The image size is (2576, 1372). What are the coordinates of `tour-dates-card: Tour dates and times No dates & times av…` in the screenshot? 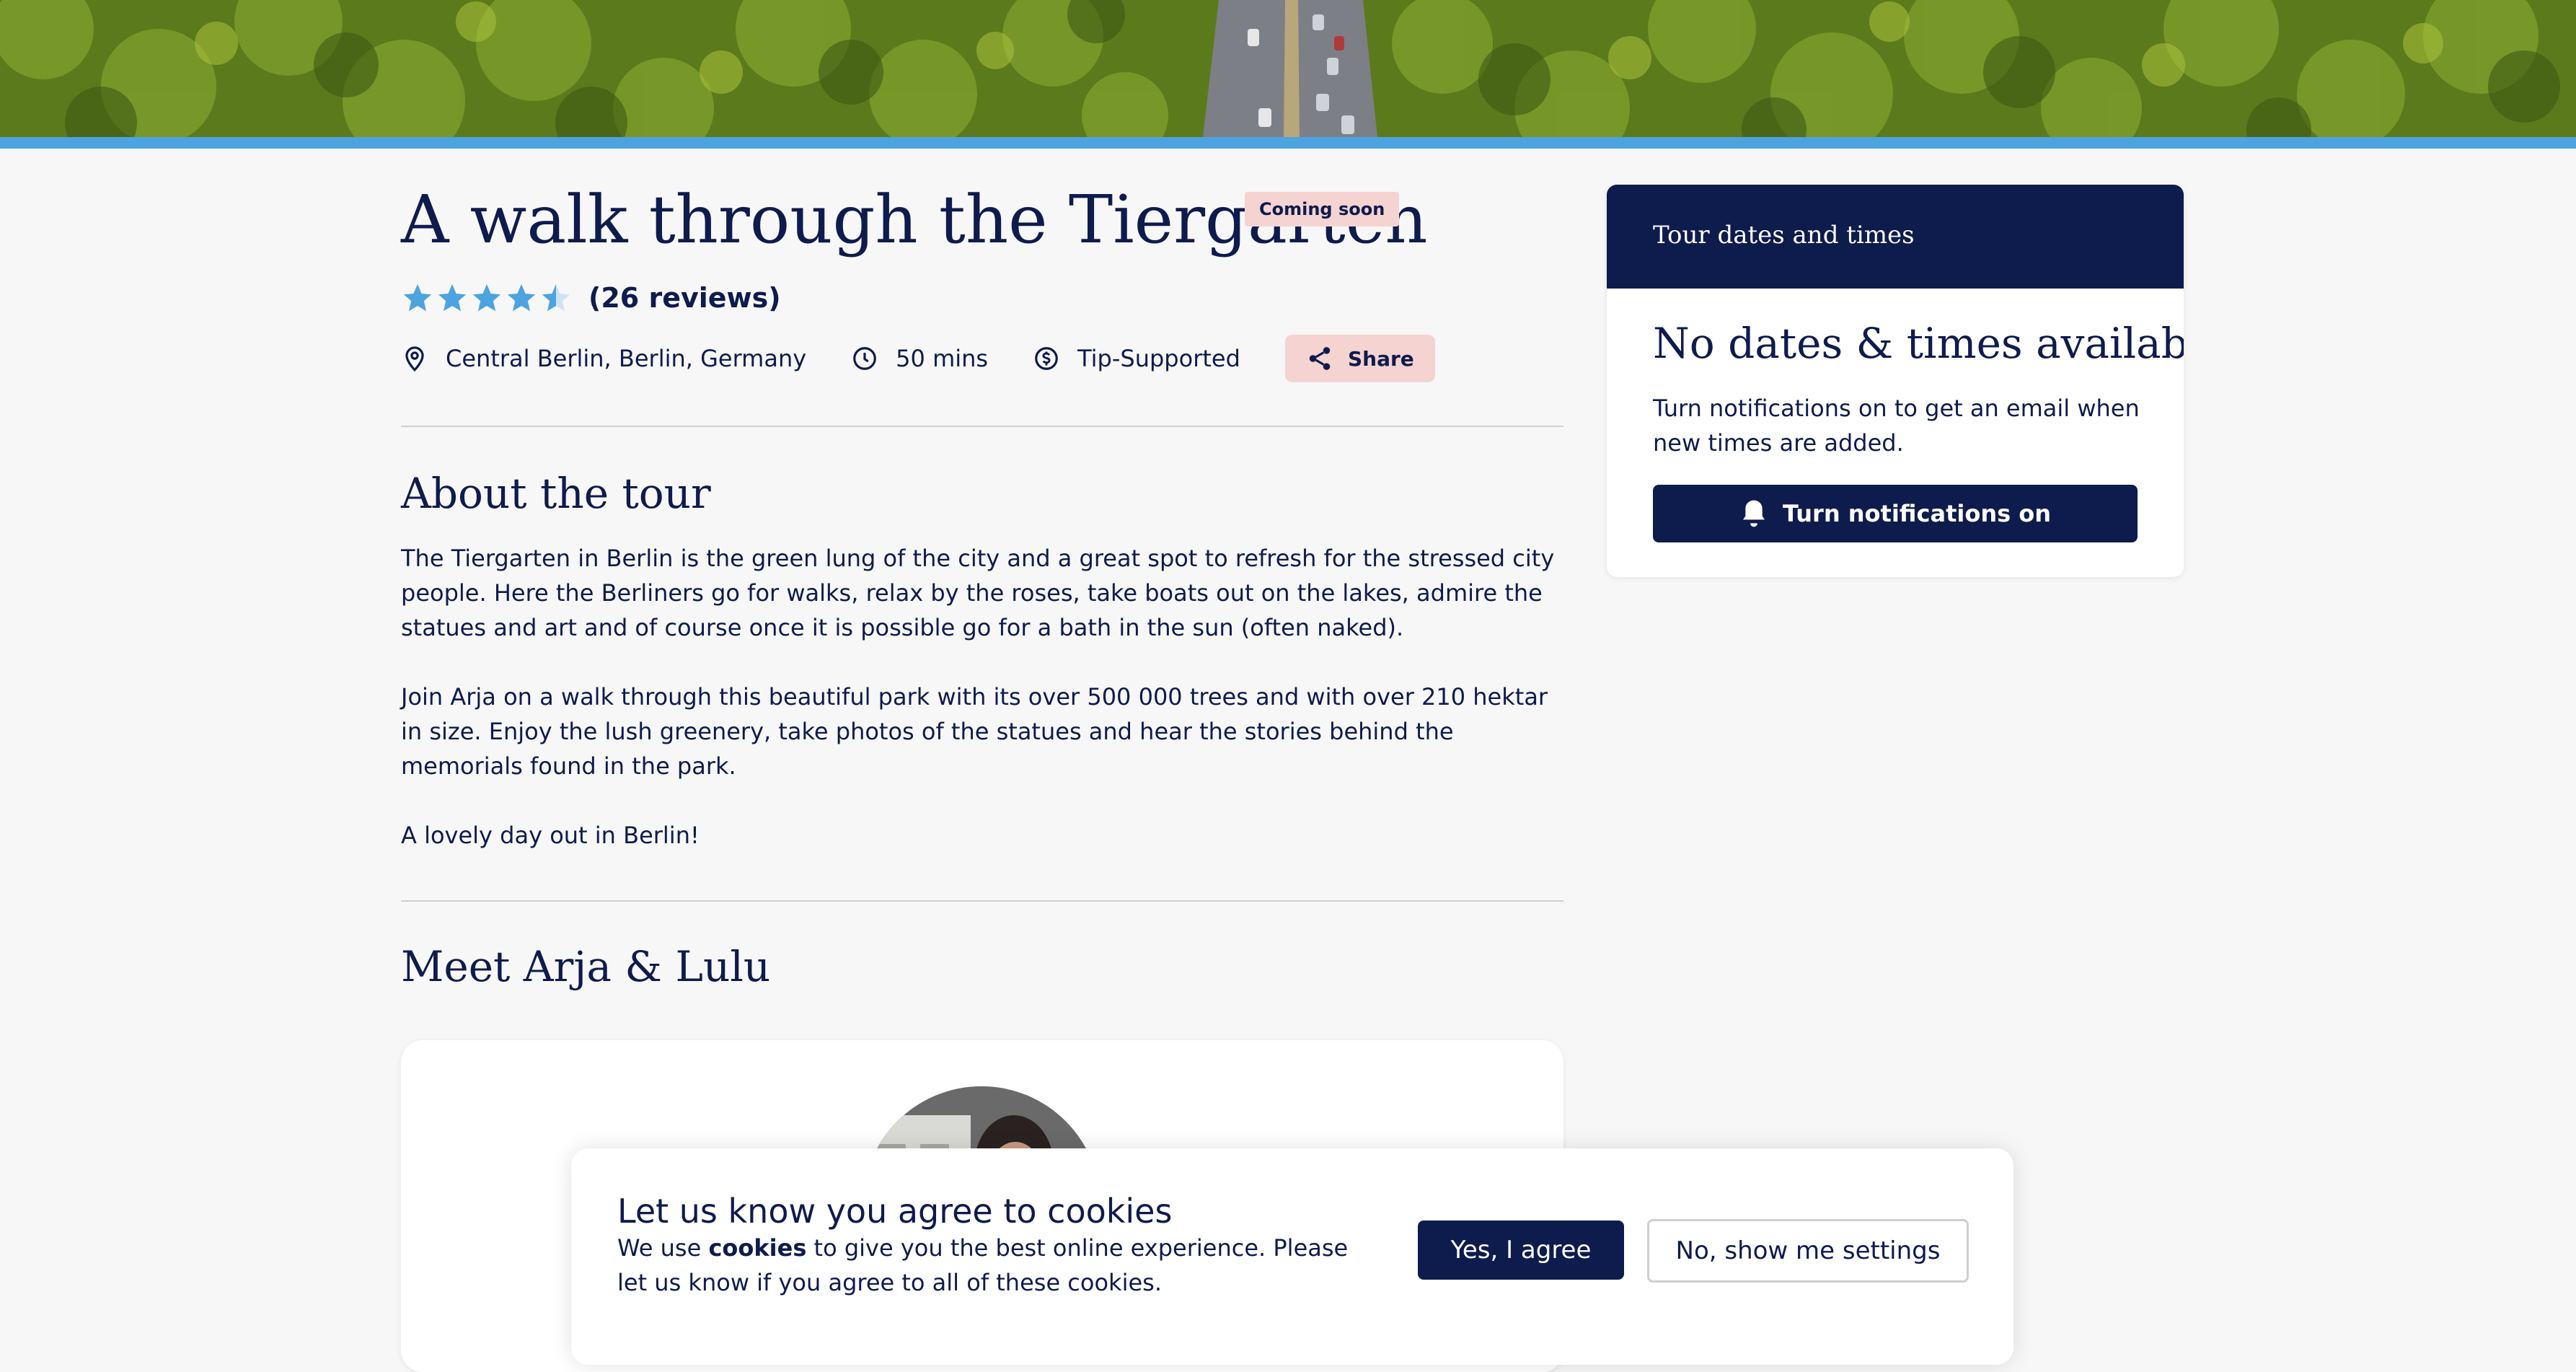 It's located at (1895, 381).